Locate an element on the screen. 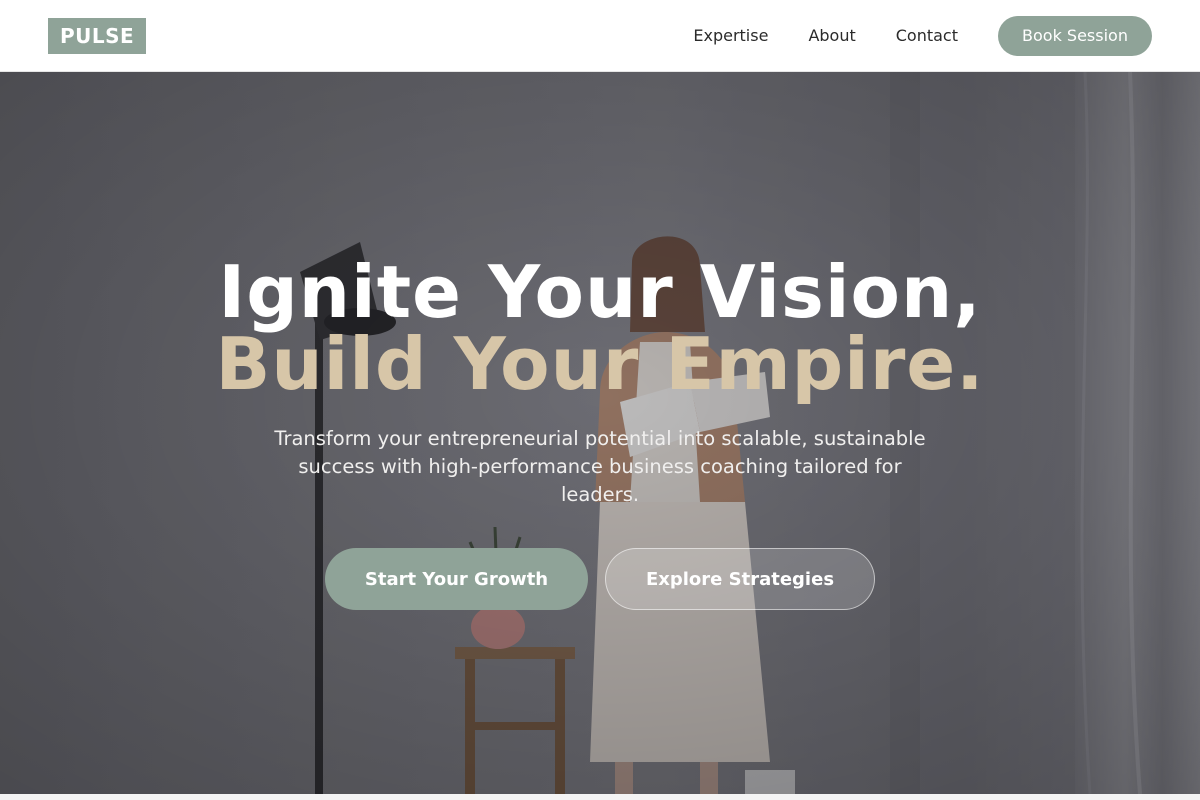  nav-link-expertise: Expertise is located at coordinates (730, 35).